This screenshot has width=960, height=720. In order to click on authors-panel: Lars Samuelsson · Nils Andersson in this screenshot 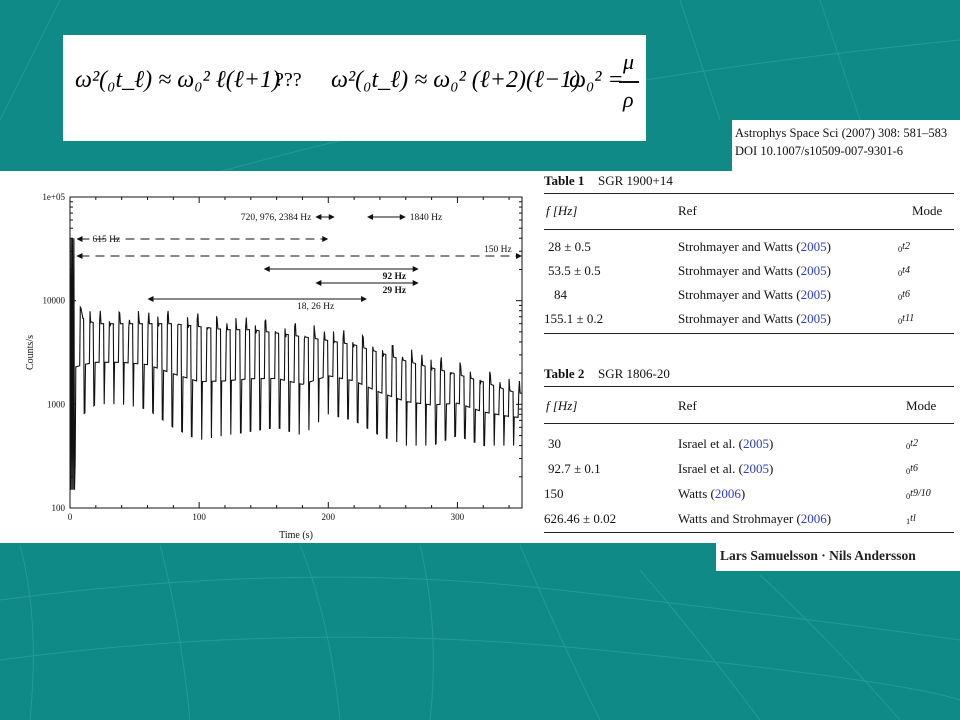, I will do `click(838, 557)`.